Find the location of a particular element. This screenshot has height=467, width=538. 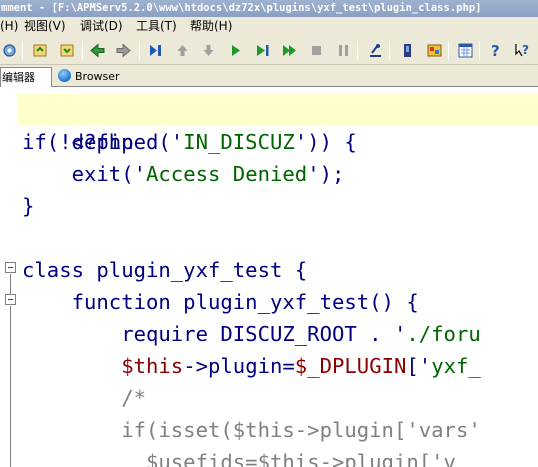

gear-icon is located at coordinates (9, 50).